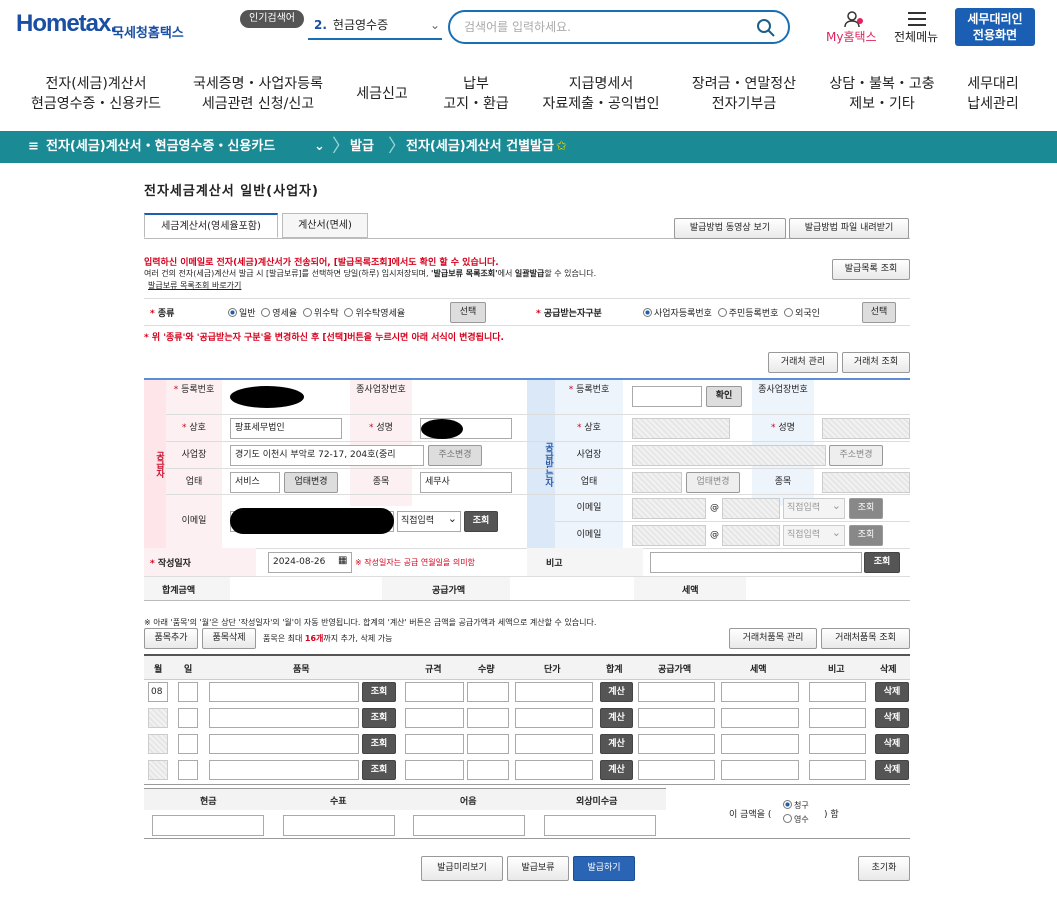 Image resolution: width=1057 pixels, height=898 pixels. Describe the element at coordinates (538, 868) in the screenshot. I see `hold-button: 발급보류` at that location.